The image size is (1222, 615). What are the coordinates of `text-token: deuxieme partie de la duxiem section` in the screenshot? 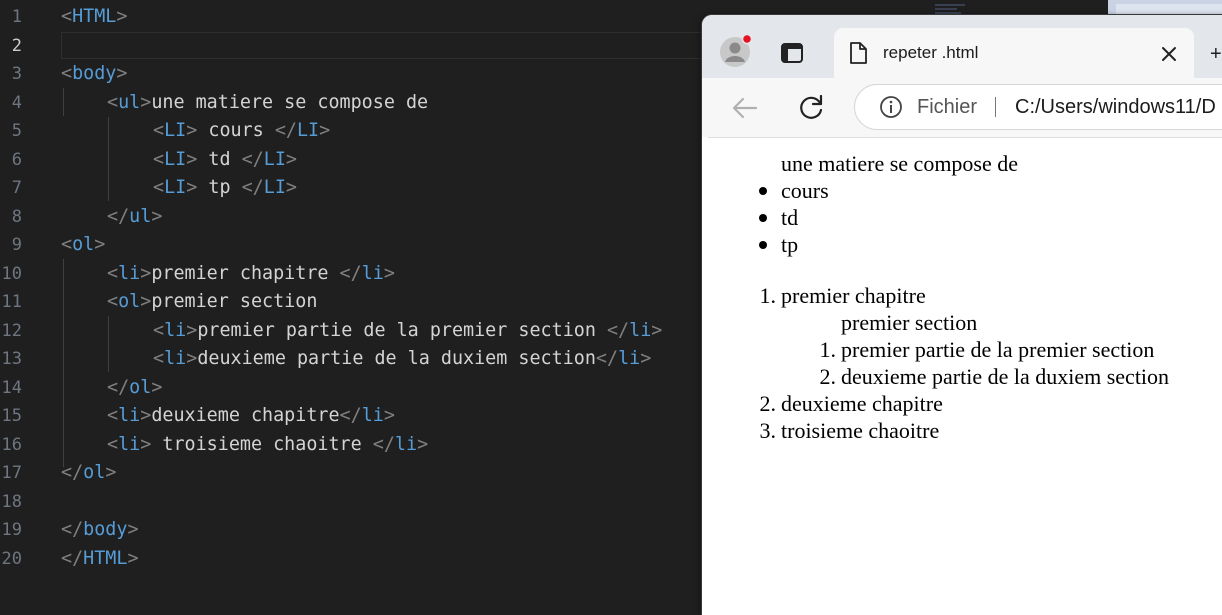 It's located at (396, 358).